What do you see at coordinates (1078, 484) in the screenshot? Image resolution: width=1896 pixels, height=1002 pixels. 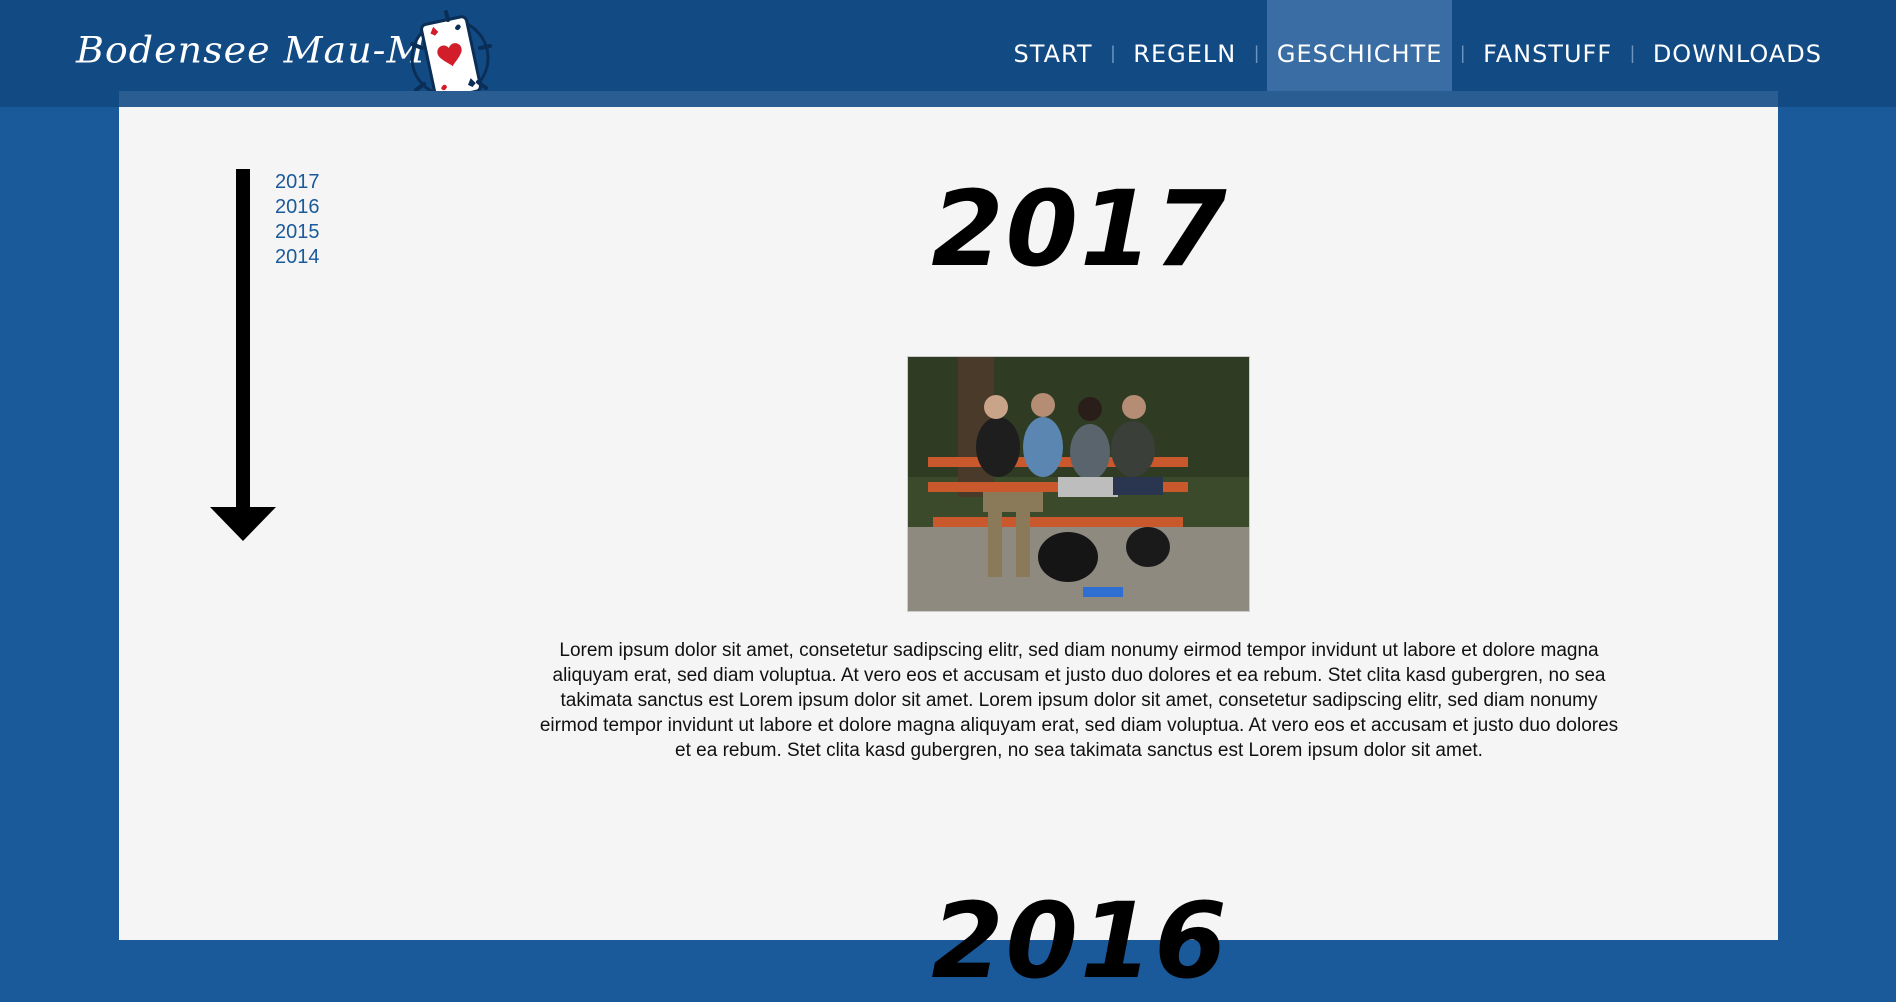 I see `group-photo` at bounding box center [1078, 484].